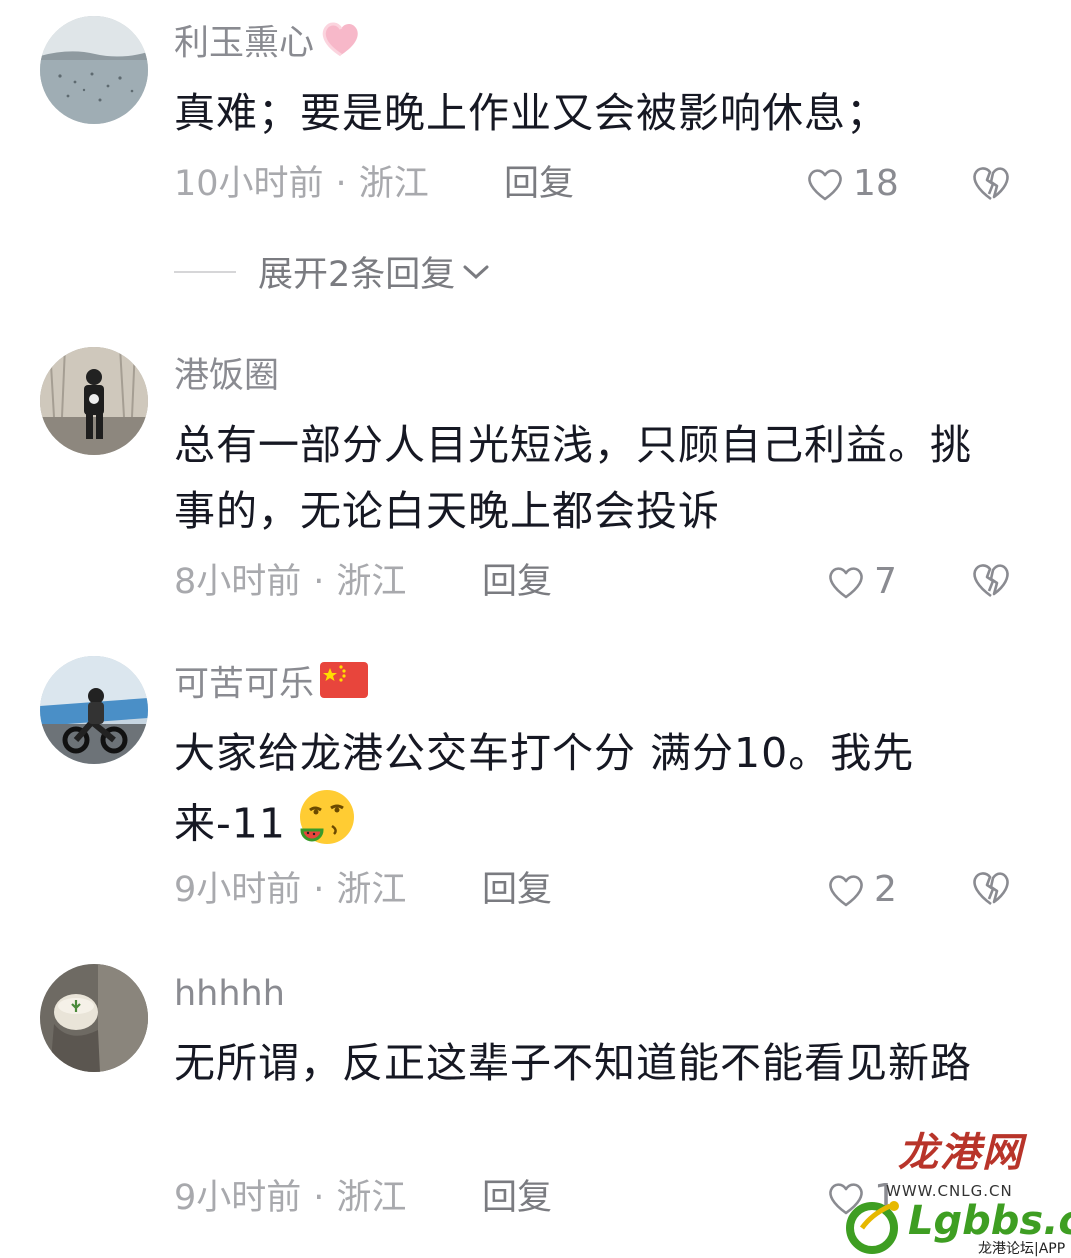 Image resolution: width=1071 pixels, height=1258 pixels. Describe the element at coordinates (1022, 1249) in the screenshot. I see `watermark-subtitle: 龙港论坛|APP` at that location.